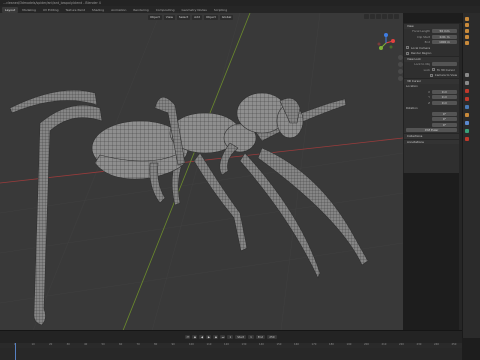 The height and width of the screenshot is (360, 480). Describe the element at coordinates (390, 16) in the screenshot. I see `wireframe-shading-icon` at that location.